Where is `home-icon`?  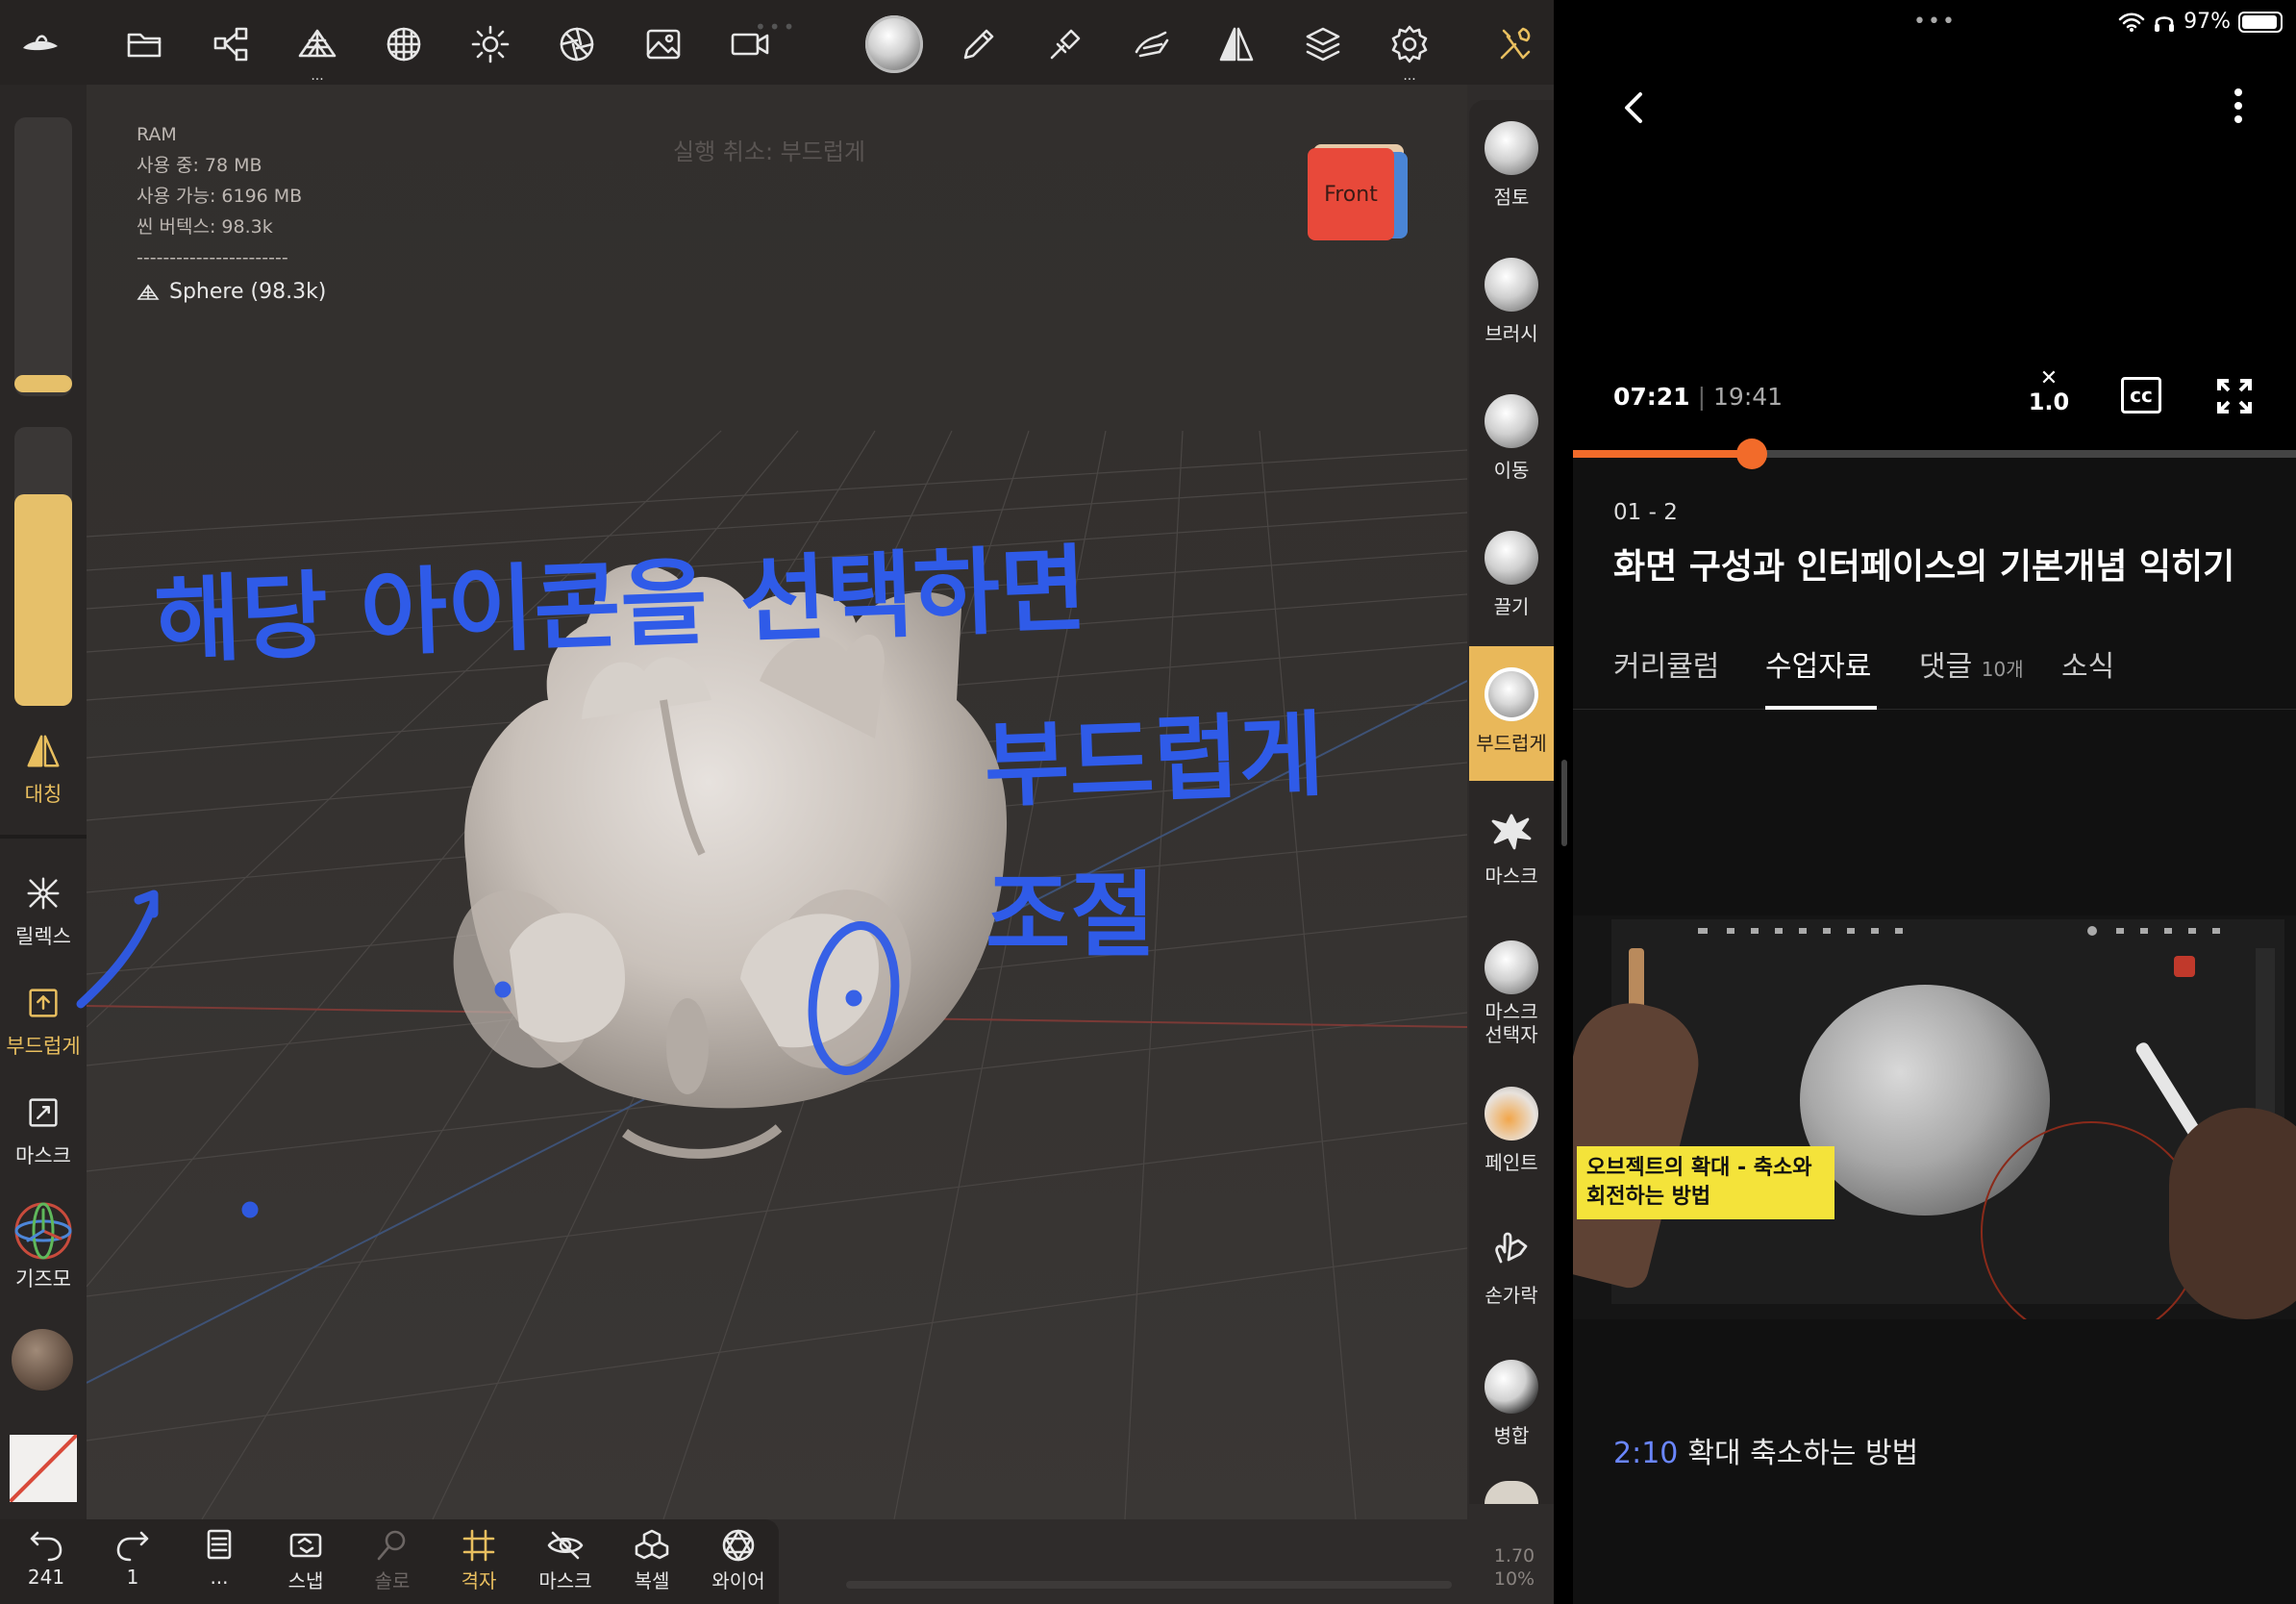 home-icon is located at coordinates (40, 44).